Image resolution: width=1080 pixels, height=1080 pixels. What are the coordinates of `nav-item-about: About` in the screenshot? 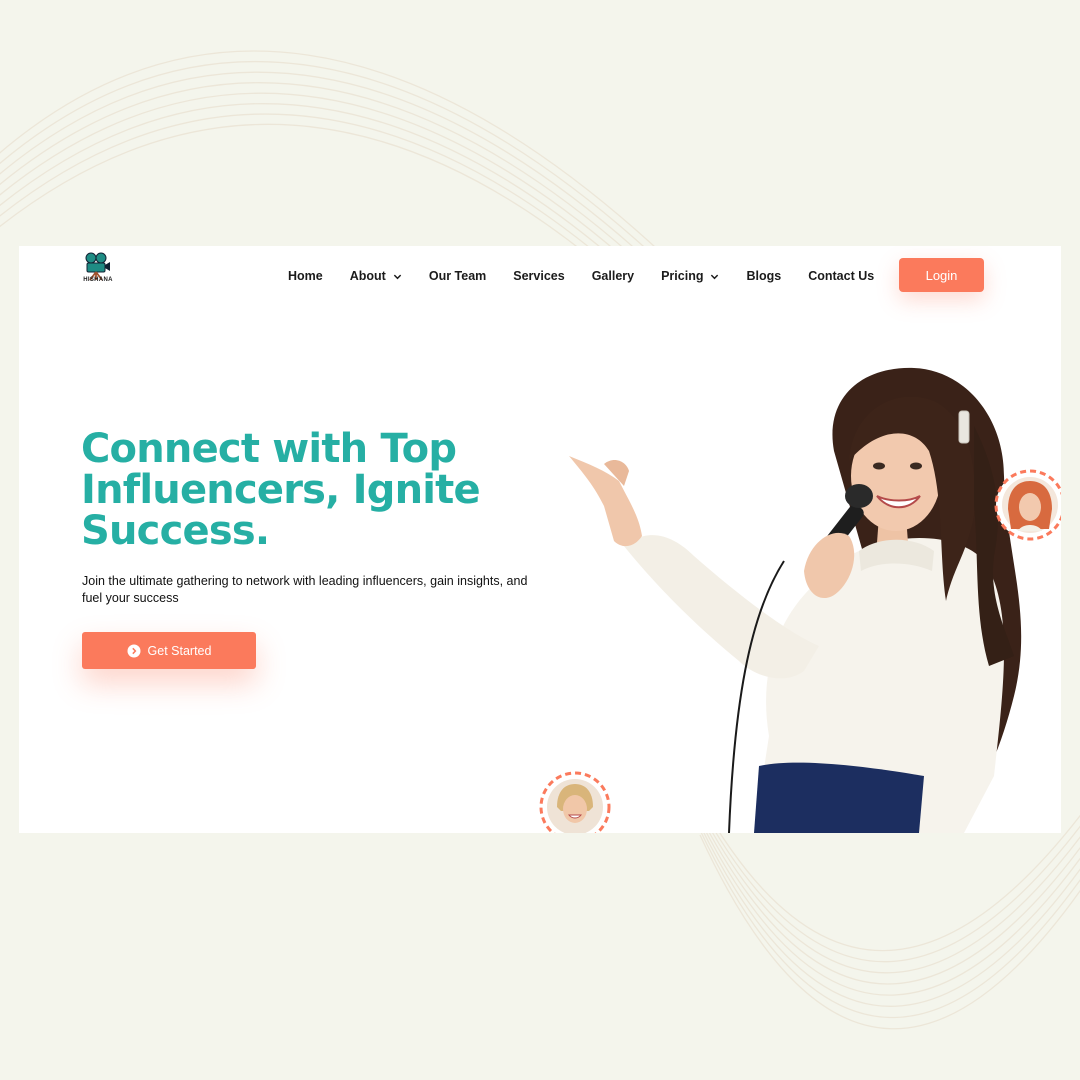 It's located at (376, 276).